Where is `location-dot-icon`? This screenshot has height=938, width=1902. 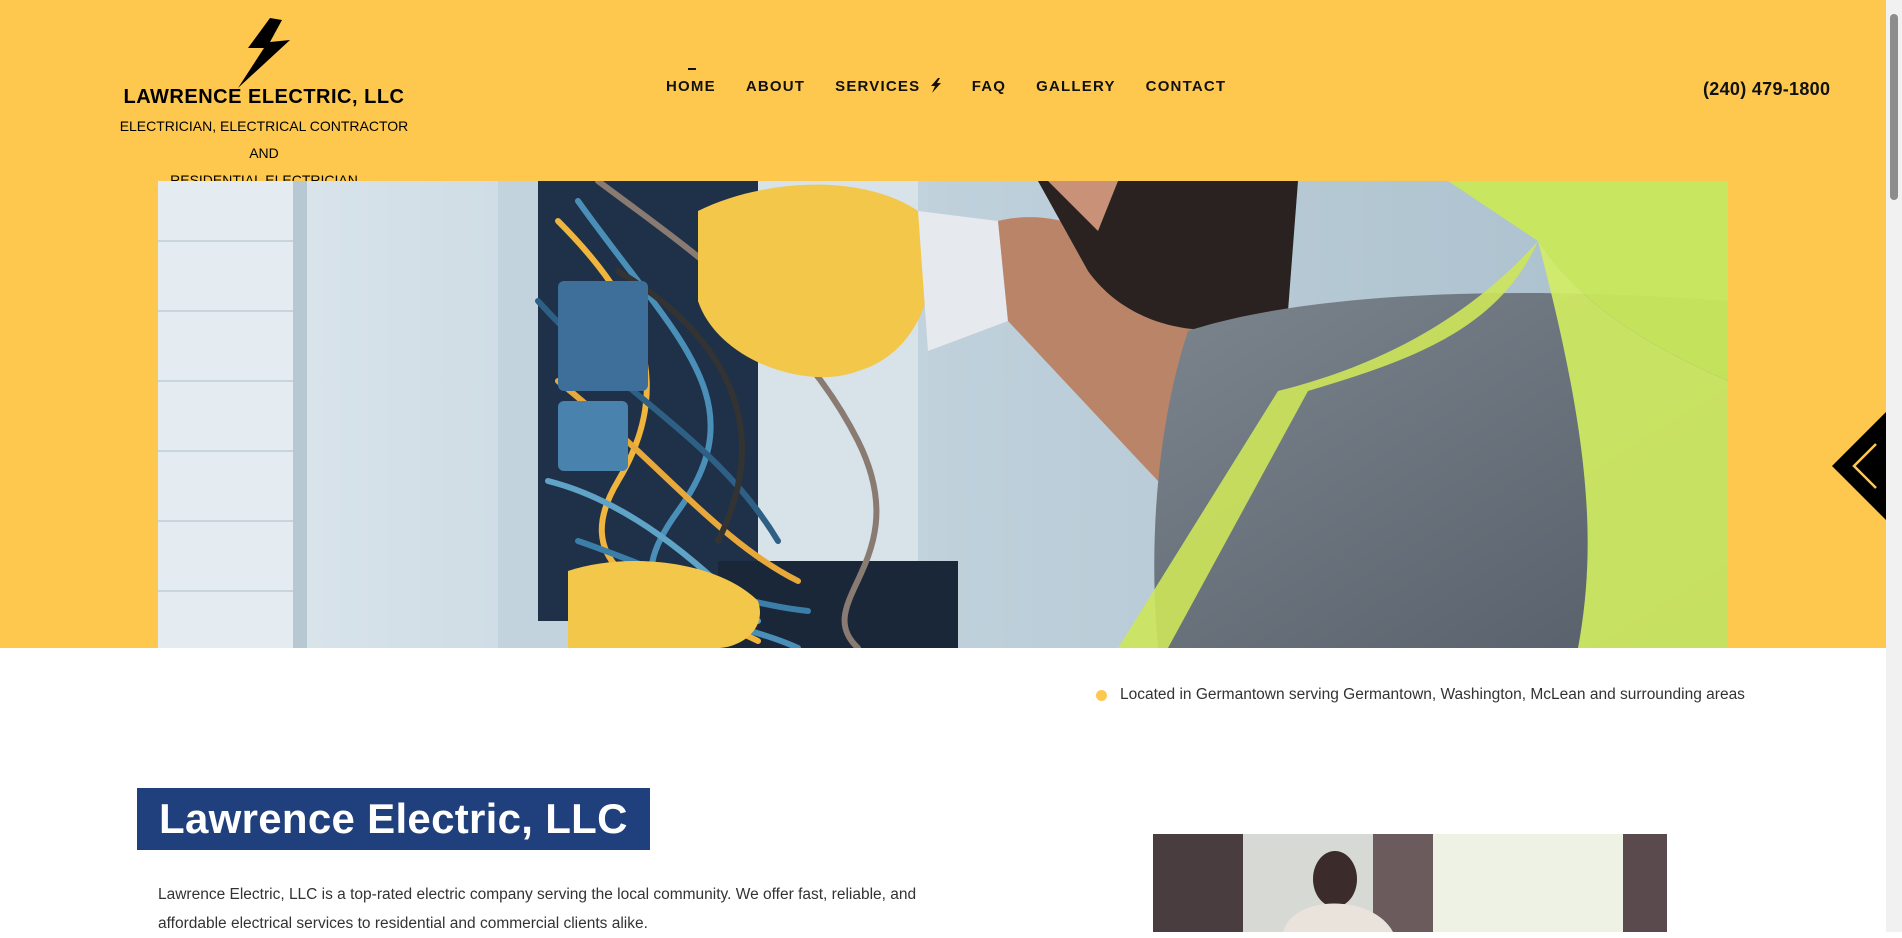 location-dot-icon is located at coordinates (1101, 695).